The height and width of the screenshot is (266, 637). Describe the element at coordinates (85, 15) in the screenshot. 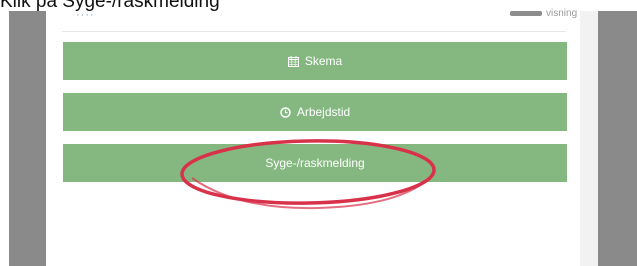

I see `app-logo: ····` at that location.